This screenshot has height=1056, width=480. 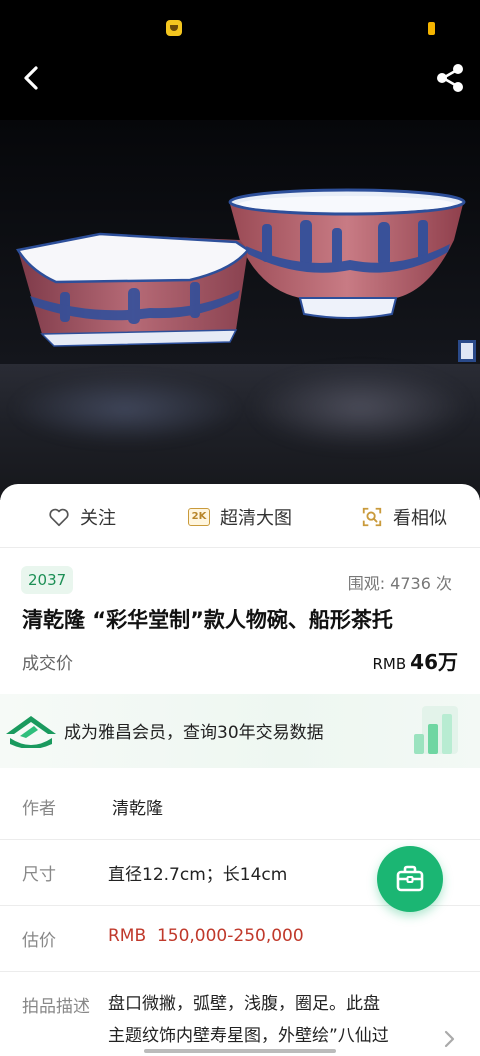 I want to click on price-label: 成交价, so click(x=47, y=664).